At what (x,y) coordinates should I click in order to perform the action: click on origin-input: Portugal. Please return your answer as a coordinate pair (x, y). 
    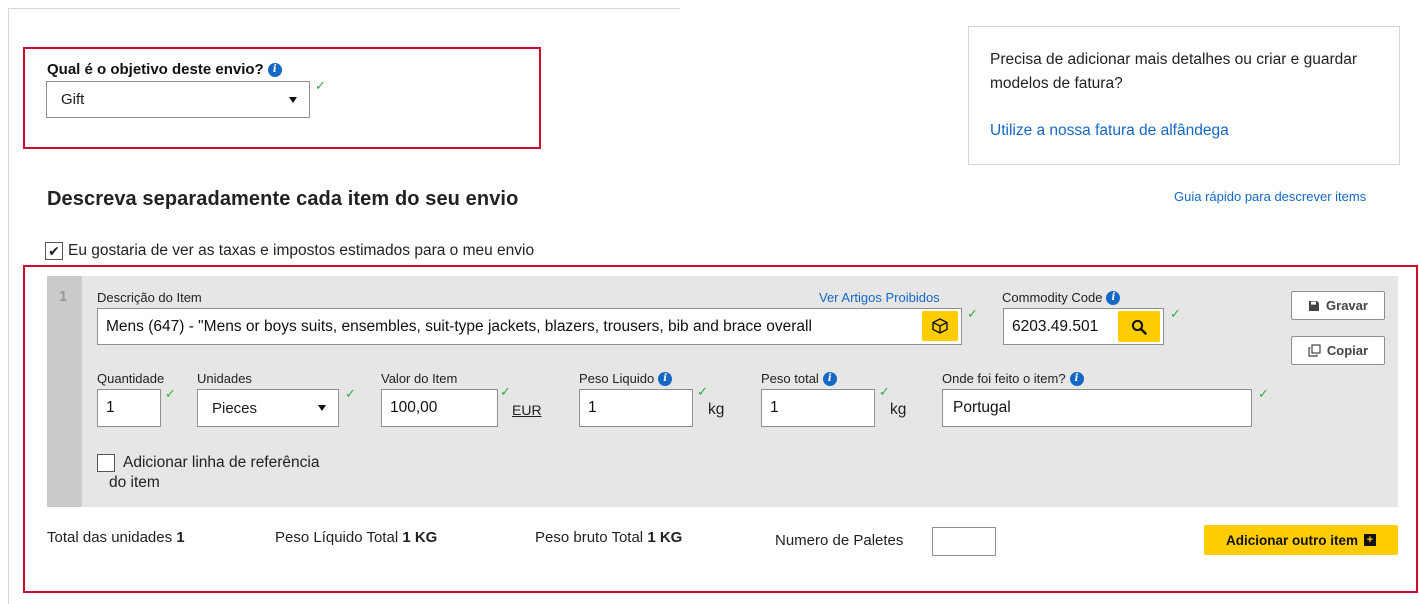
    Looking at the image, I should click on (1097, 408).